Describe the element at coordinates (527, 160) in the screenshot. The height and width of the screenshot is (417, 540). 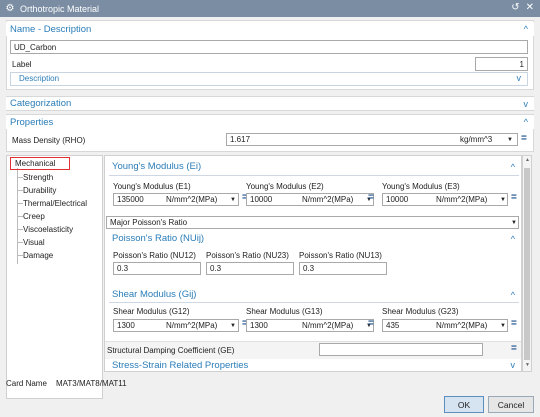
I see `scroll-up-icon: ▲` at that location.